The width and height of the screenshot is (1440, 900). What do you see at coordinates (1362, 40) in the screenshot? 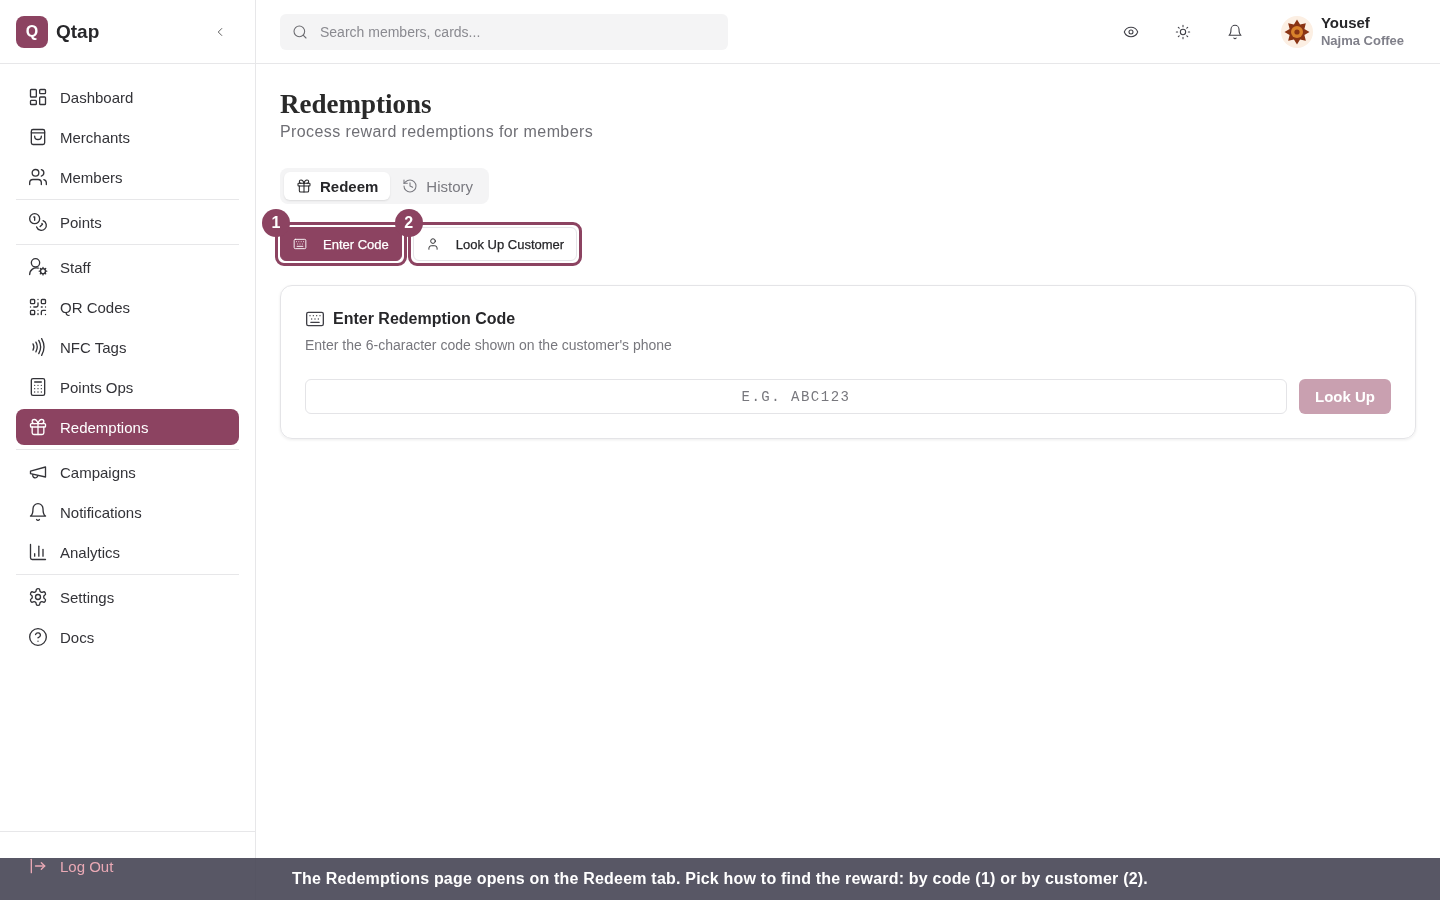
I see `business-name: Najma Coffee` at bounding box center [1362, 40].